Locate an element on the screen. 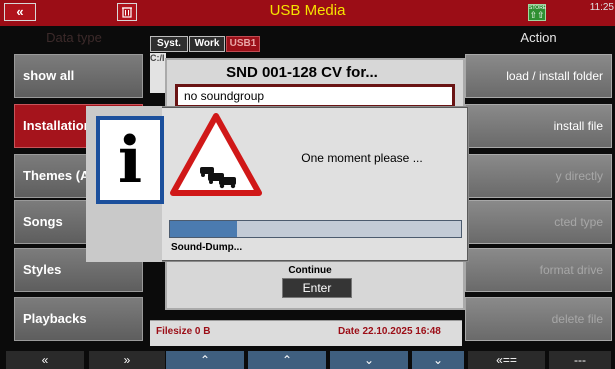 The height and width of the screenshot is (369, 615). bottom-nav-button: » is located at coordinates (127, 360).